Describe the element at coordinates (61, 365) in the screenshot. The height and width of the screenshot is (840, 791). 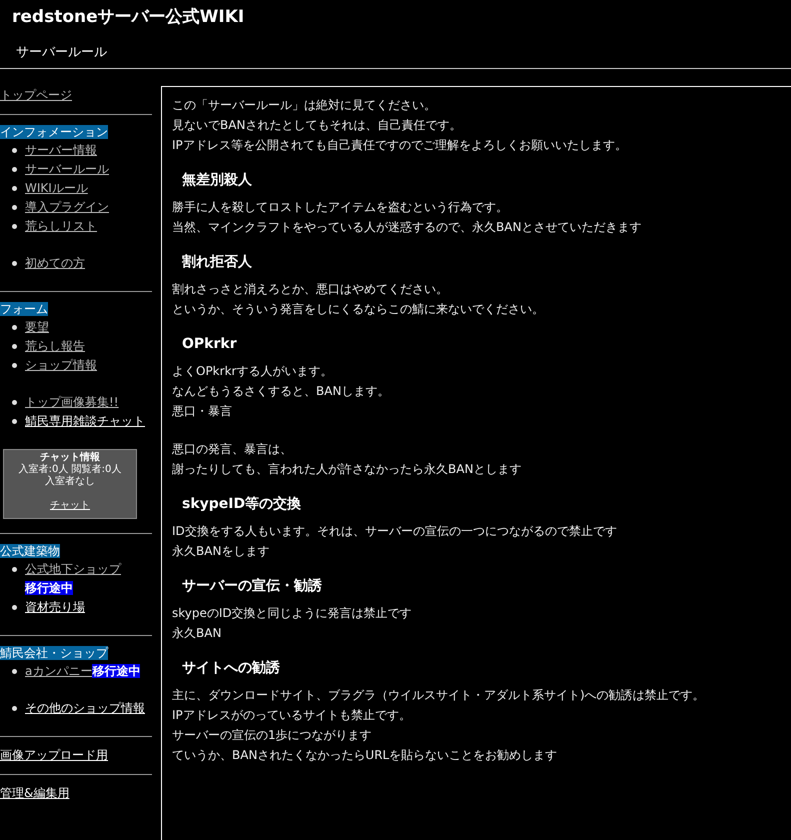
I see `sidebar-link: ショップ情報` at that location.